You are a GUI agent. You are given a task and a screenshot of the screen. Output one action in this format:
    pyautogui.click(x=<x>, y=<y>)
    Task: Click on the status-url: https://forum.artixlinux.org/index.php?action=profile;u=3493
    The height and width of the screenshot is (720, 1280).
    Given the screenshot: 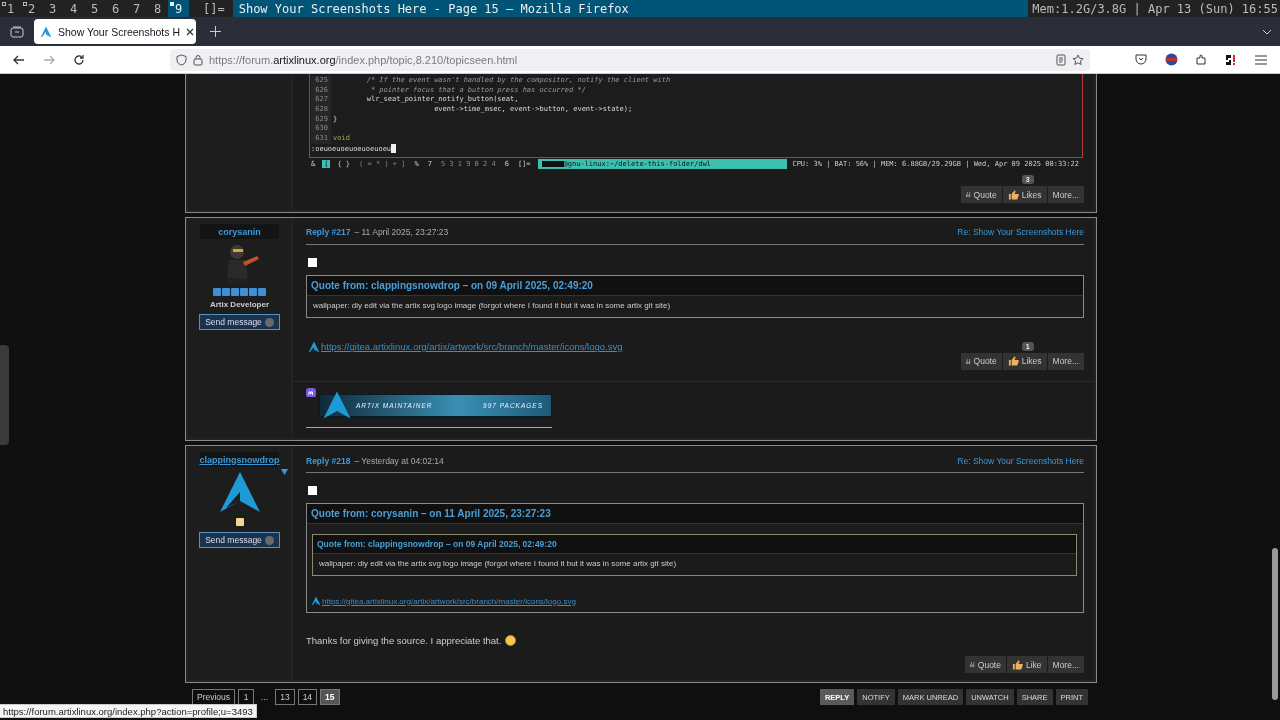 What is the action you would take?
    pyautogui.click(x=128, y=711)
    